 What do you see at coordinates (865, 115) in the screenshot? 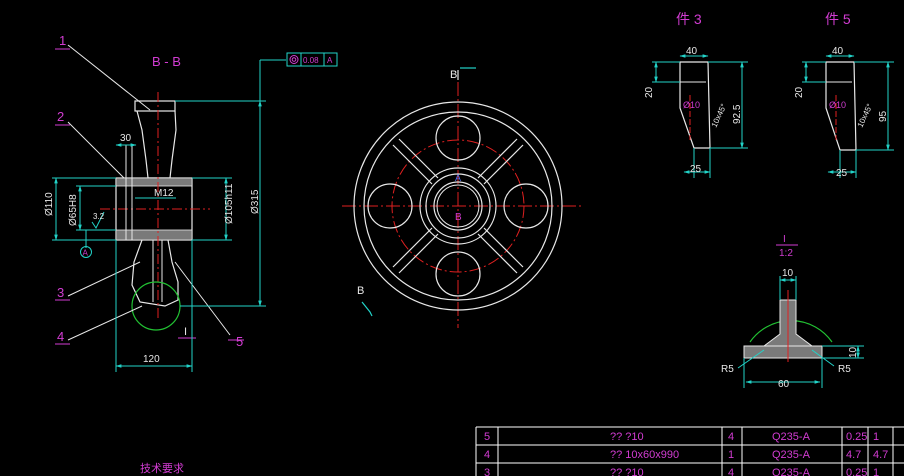
I see `part5-dim-chamfer: 10x45°` at bounding box center [865, 115].